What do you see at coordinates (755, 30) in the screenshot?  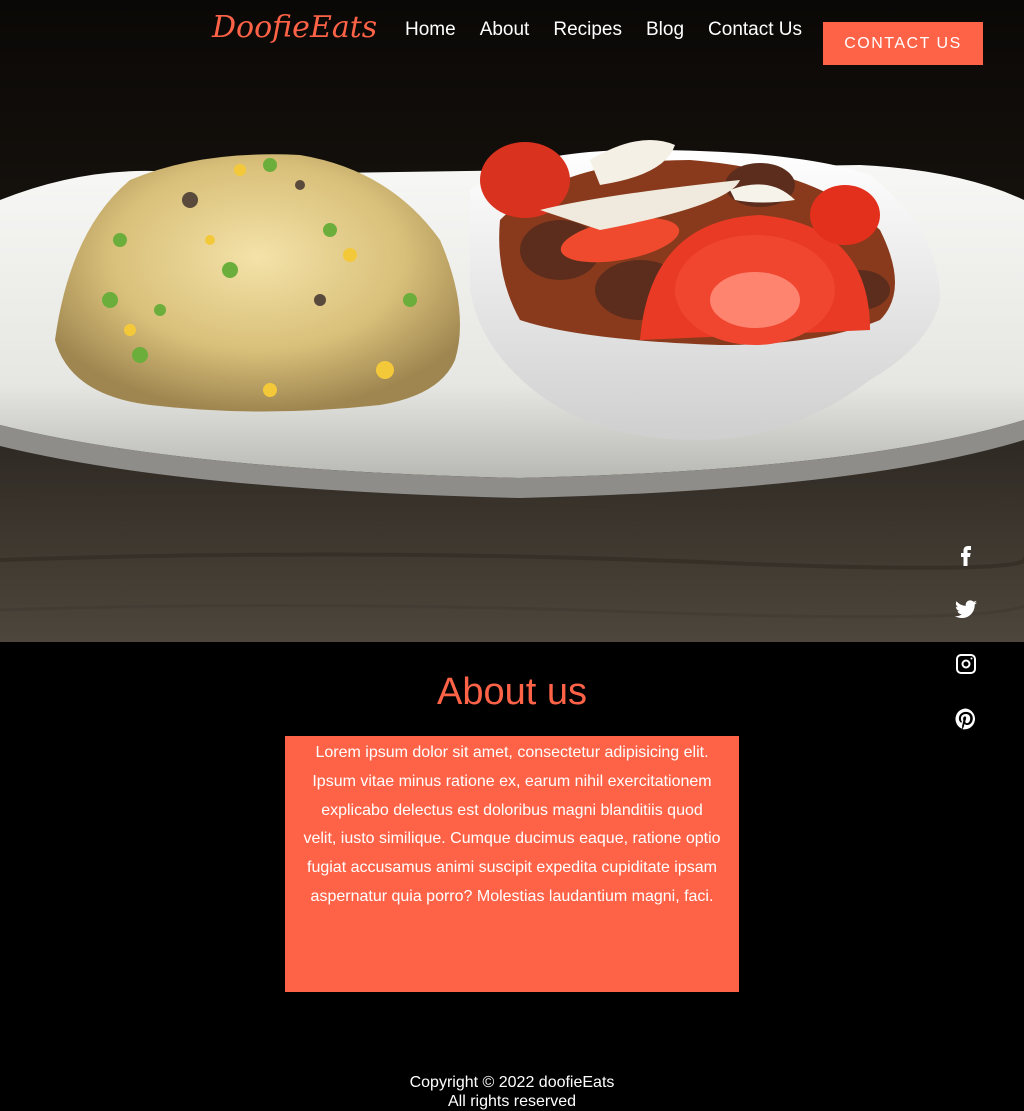 I see `nav-item-contact: Contact Us` at bounding box center [755, 30].